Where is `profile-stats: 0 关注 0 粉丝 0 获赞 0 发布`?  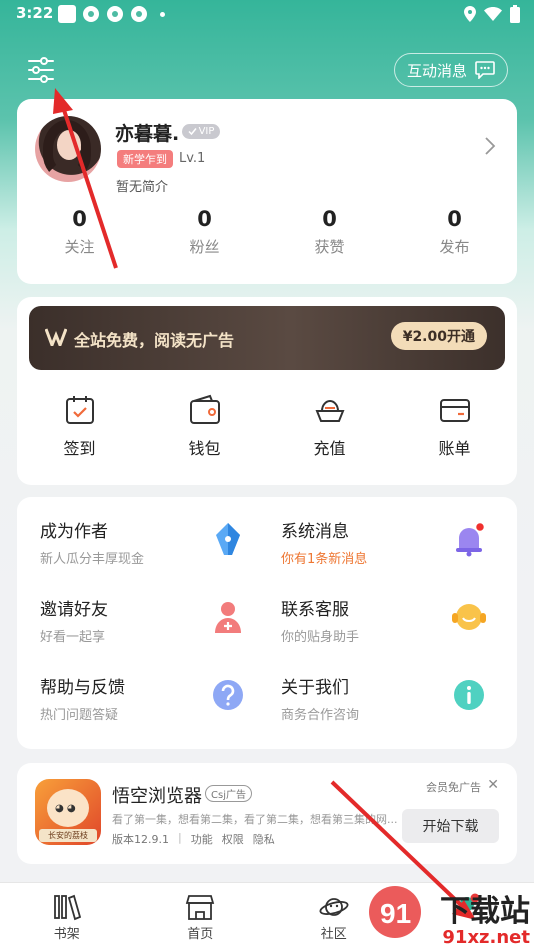 profile-stats: 0 关注 0 粉丝 0 获赞 0 发布 is located at coordinates (267, 232).